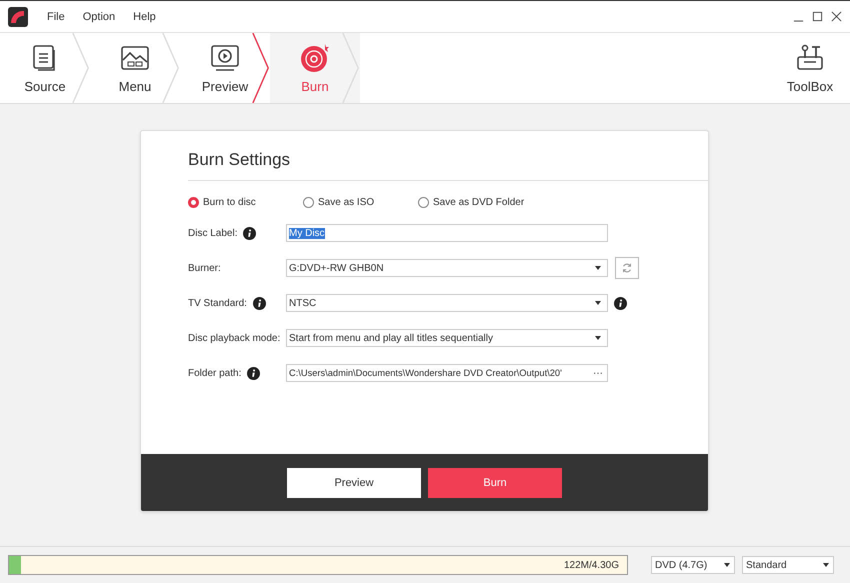 The image size is (850, 583). Describe the element at coordinates (234, 338) in the screenshot. I see `field-label: Disc playback mode:` at that location.